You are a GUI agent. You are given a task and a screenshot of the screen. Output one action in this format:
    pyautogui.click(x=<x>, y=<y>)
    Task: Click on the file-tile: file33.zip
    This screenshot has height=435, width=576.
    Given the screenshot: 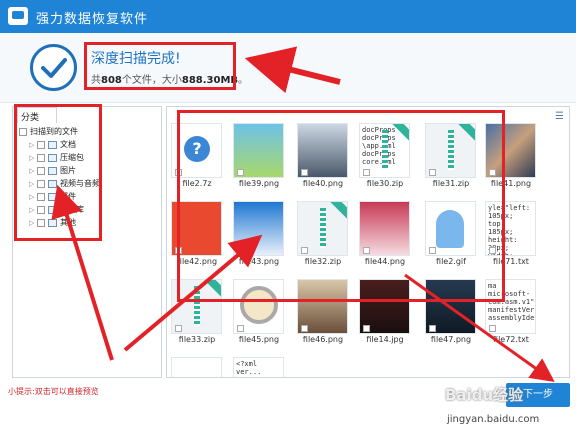 What is the action you would take?
    pyautogui.click(x=198, y=313)
    